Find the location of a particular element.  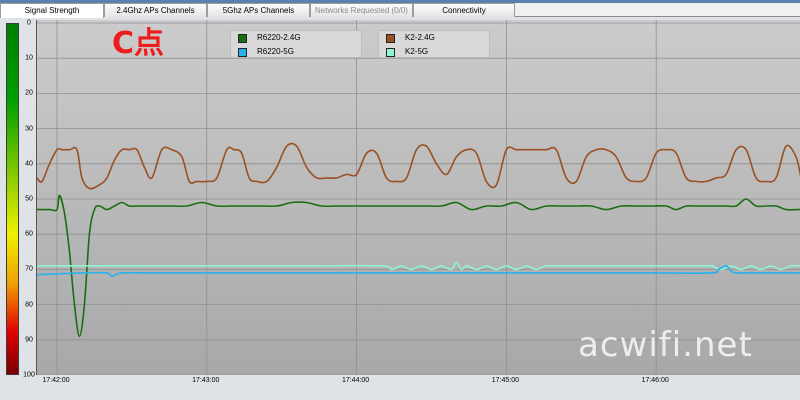

series-line-k2-5g is located at coordinates (418, 266).